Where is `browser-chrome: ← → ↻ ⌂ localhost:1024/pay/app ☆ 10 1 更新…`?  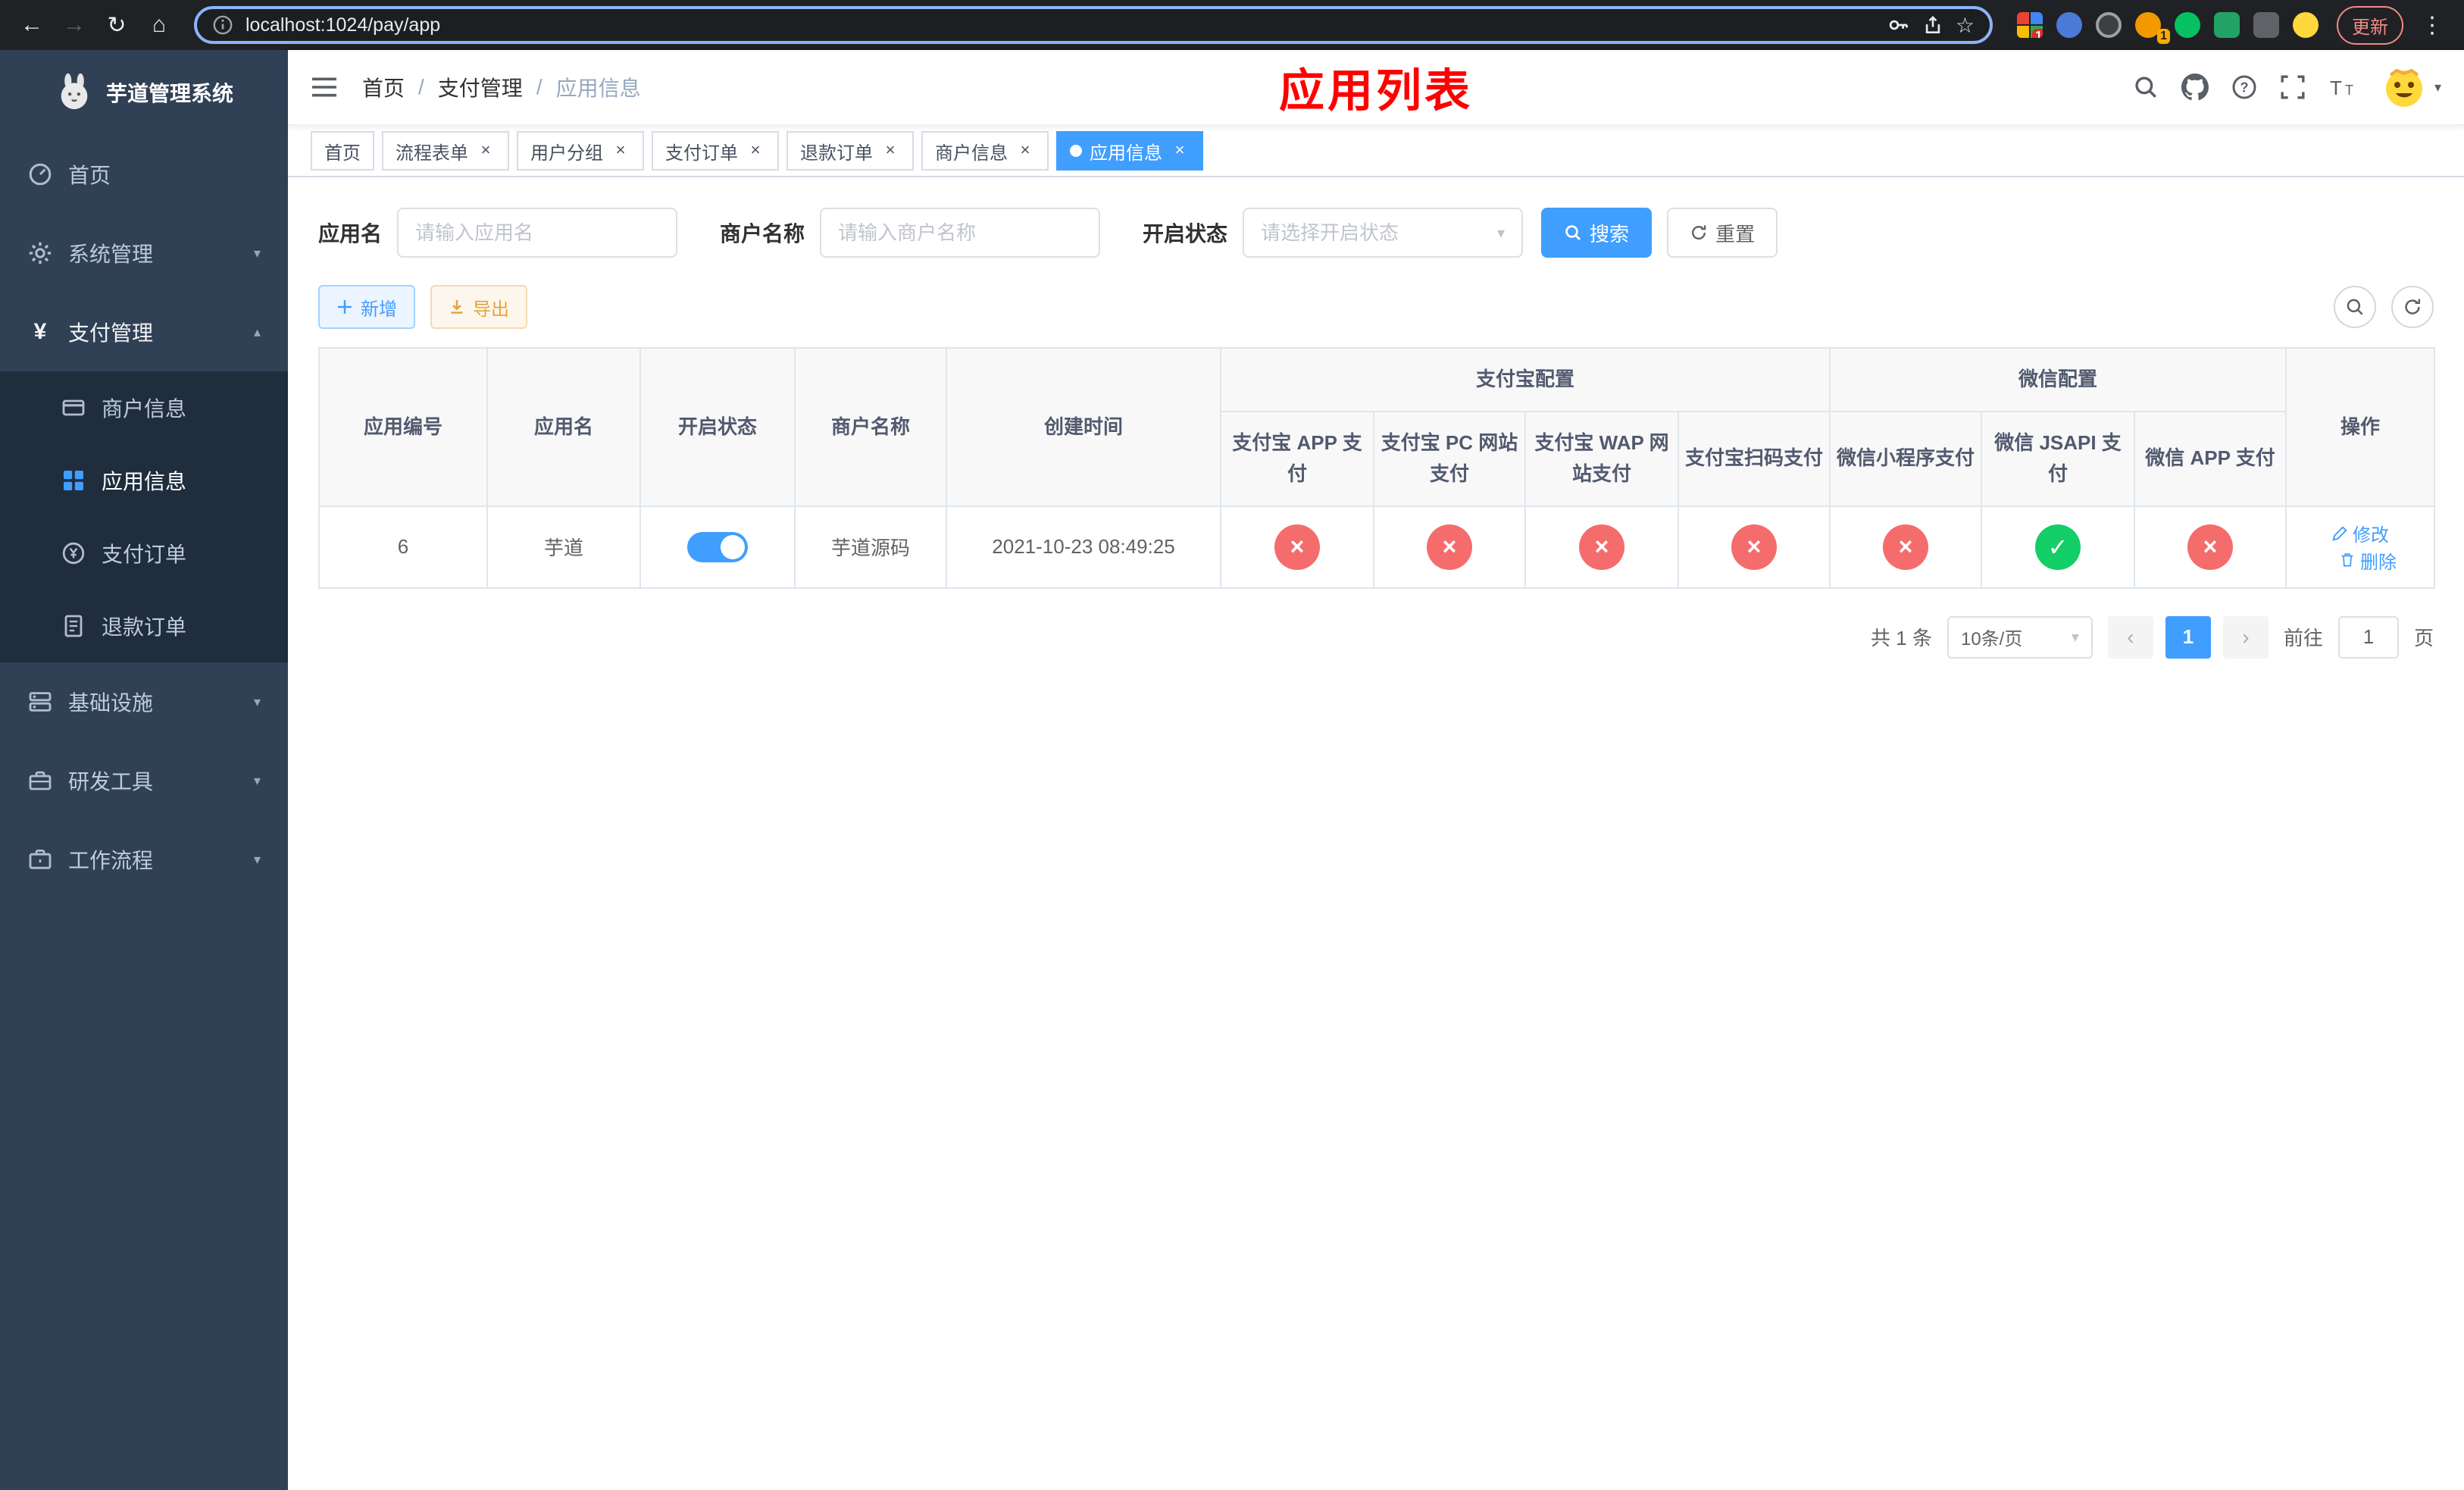
browser-chrome: ← → ↻ ⌂ localhost:1024/pay/app ☆ 10 1 更新… is located at coordinates (1232, 25).